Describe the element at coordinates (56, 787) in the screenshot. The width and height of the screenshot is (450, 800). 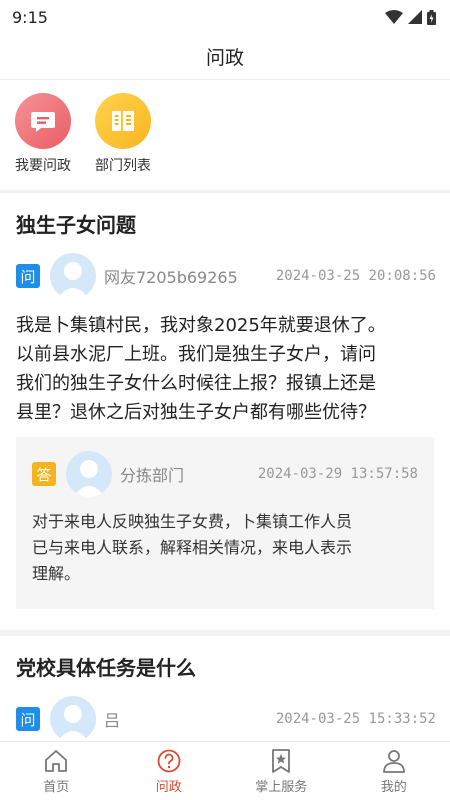
I see `tab-label: 首页` at that location.